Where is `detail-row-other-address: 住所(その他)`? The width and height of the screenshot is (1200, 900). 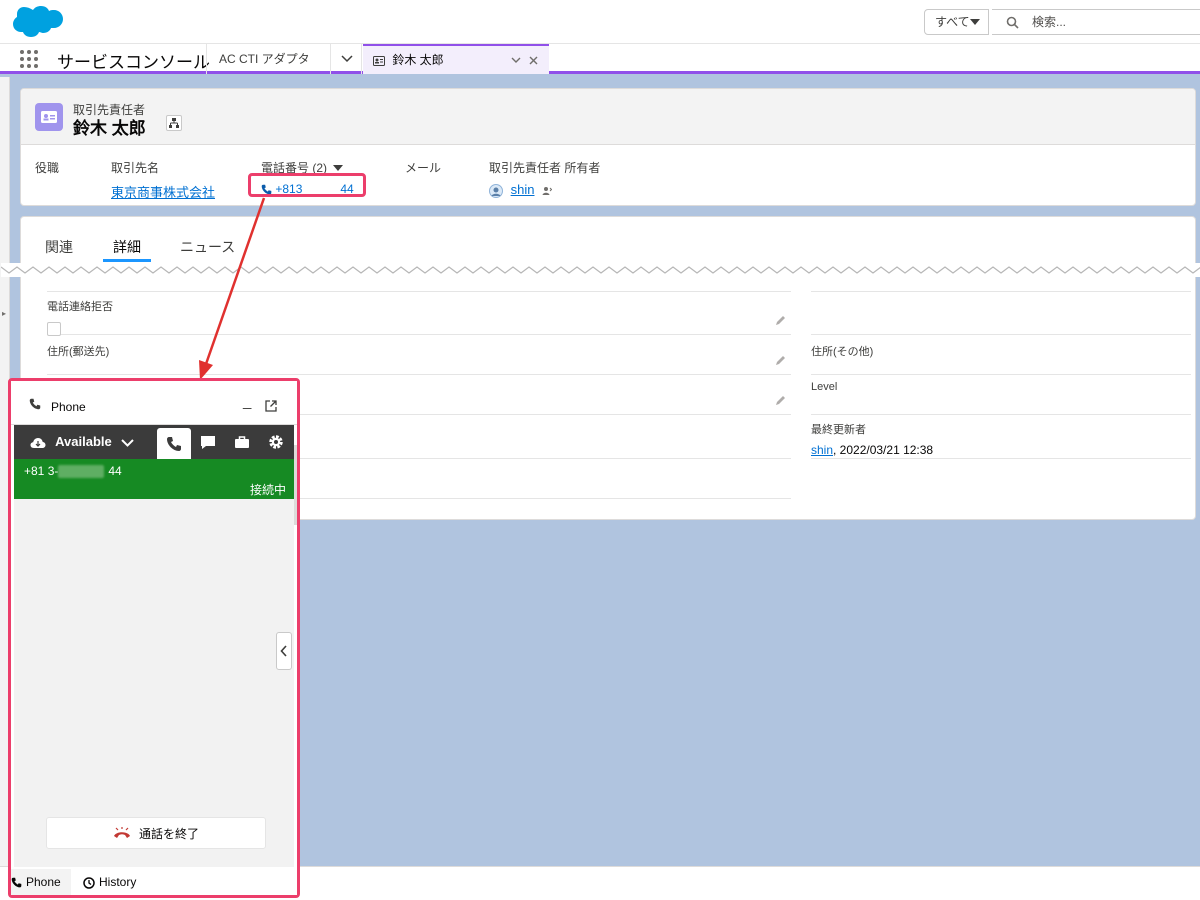
detail-row-other-address: 住所(その他) is located at coordinates (1001, 355).